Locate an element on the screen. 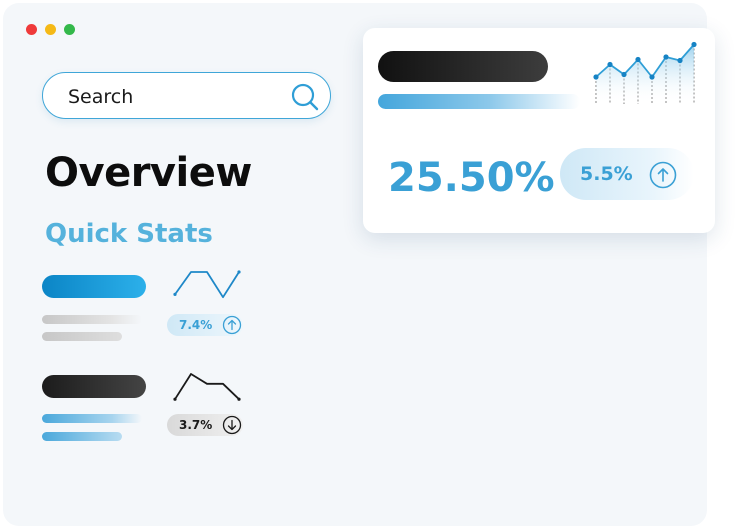 This screenshot has width=754, height=529. window-close-button is located at coordinates (31, 29).